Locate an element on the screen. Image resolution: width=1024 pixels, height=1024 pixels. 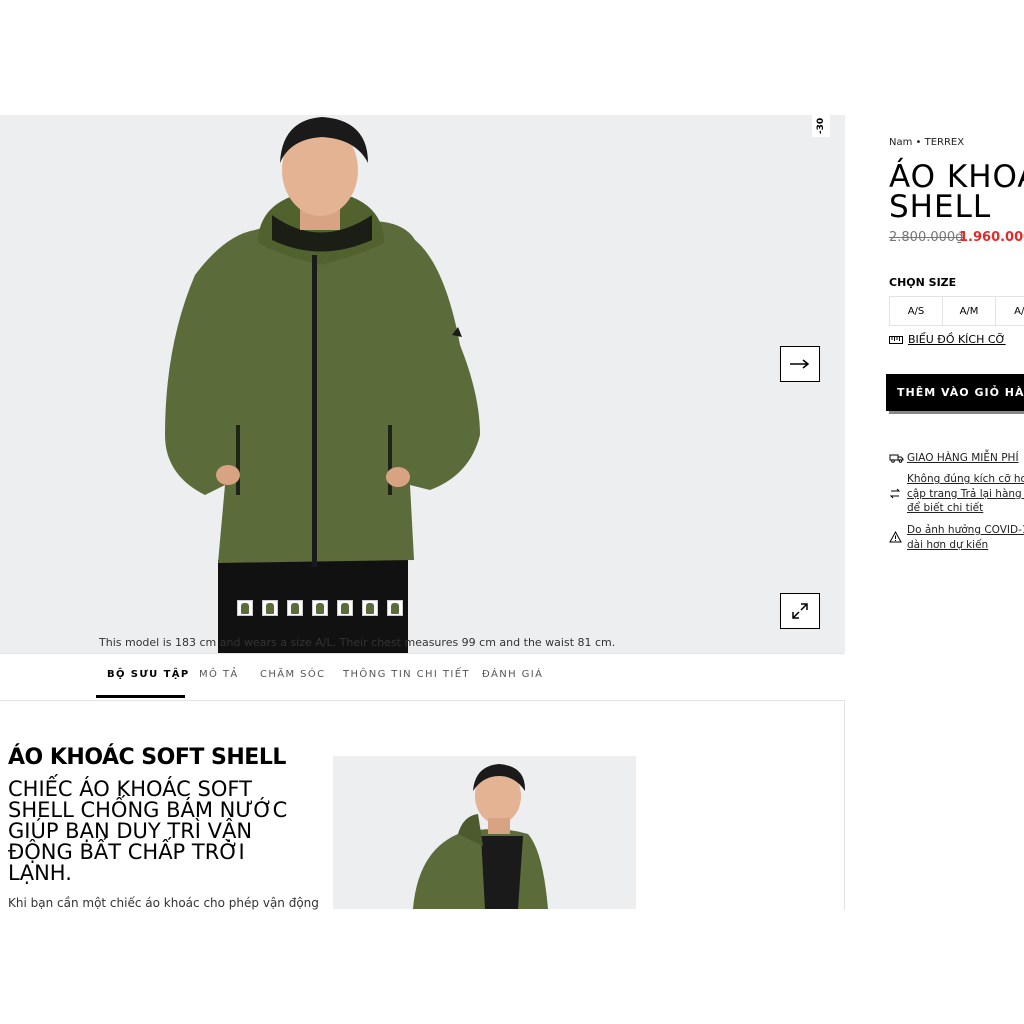
product-title: ÁO KHOÁC SHELL is located at coordinates (956, 192).